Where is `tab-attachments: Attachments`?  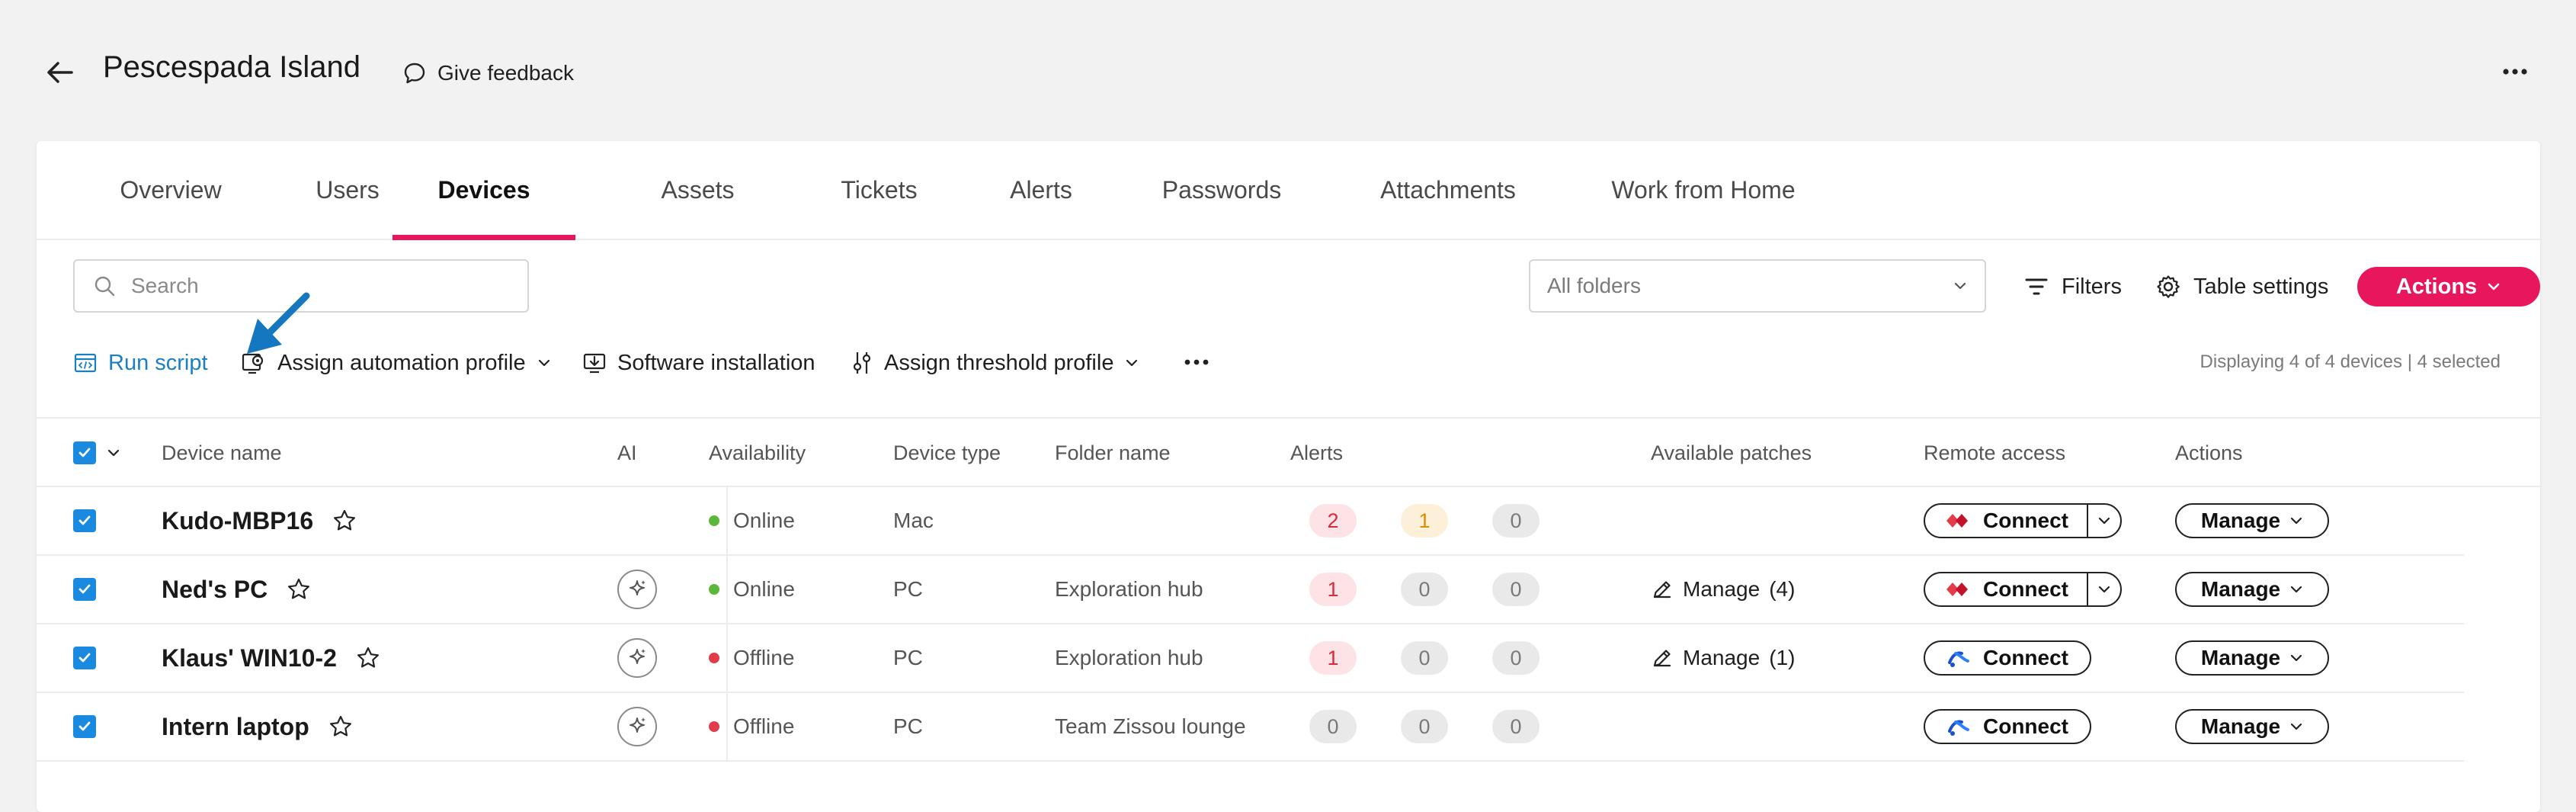
tab-attachments: Attachments is located at coordinates (1448, 190).